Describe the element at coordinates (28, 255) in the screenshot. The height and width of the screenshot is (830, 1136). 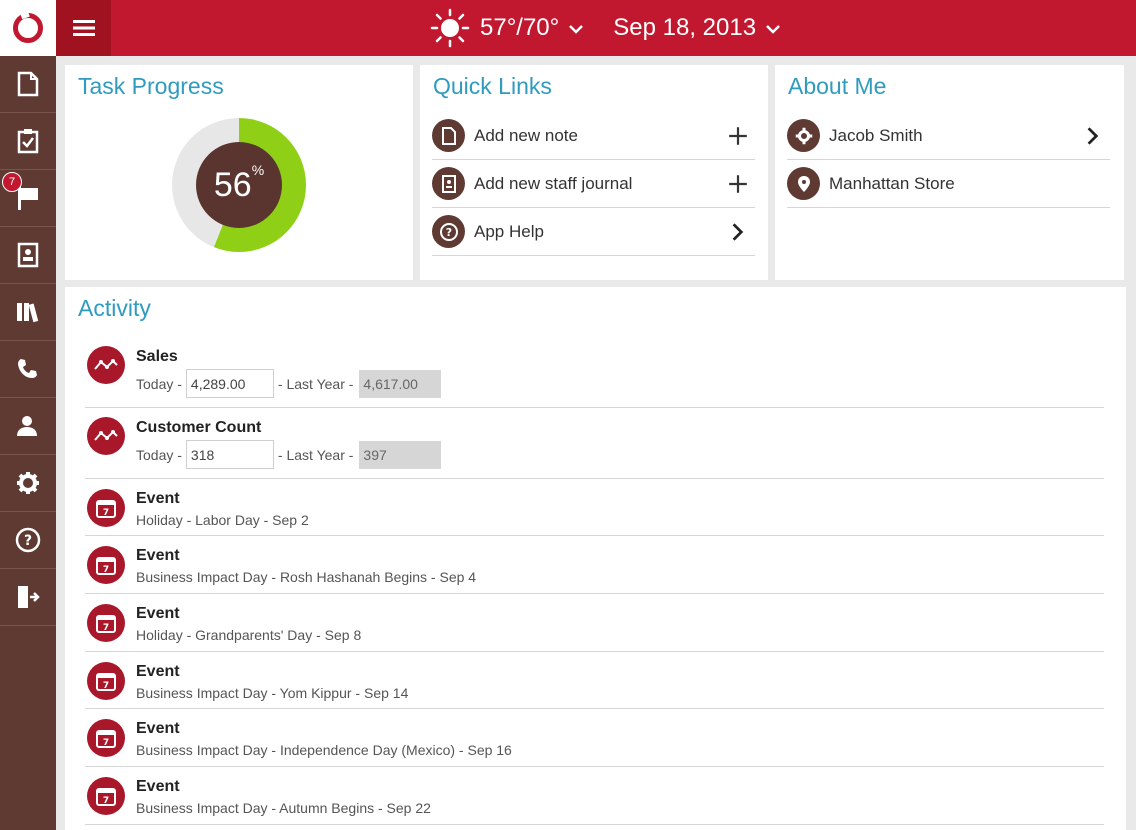
I see `sidebar-item-contacts` at that location.